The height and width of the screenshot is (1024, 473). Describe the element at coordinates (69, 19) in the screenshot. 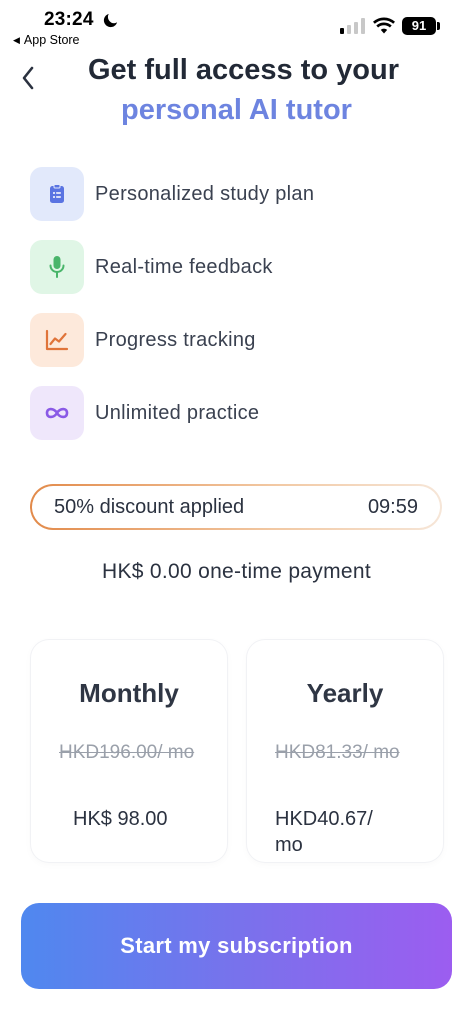

I see `status-time: 23:24` at that location.